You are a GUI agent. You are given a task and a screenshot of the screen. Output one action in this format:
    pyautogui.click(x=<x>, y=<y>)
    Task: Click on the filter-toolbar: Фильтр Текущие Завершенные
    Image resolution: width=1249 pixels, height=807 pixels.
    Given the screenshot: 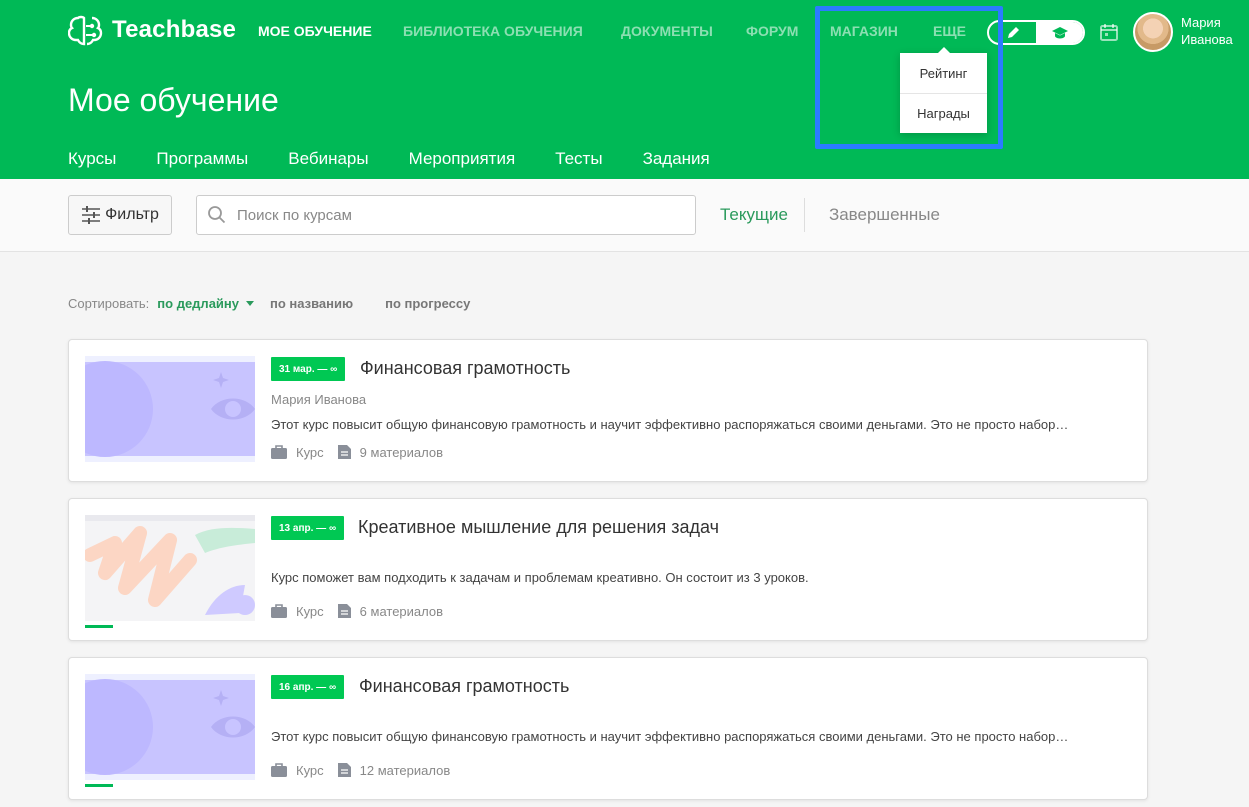 What is the action you would take?
    pyautogui.click(x=624, y=215)
    